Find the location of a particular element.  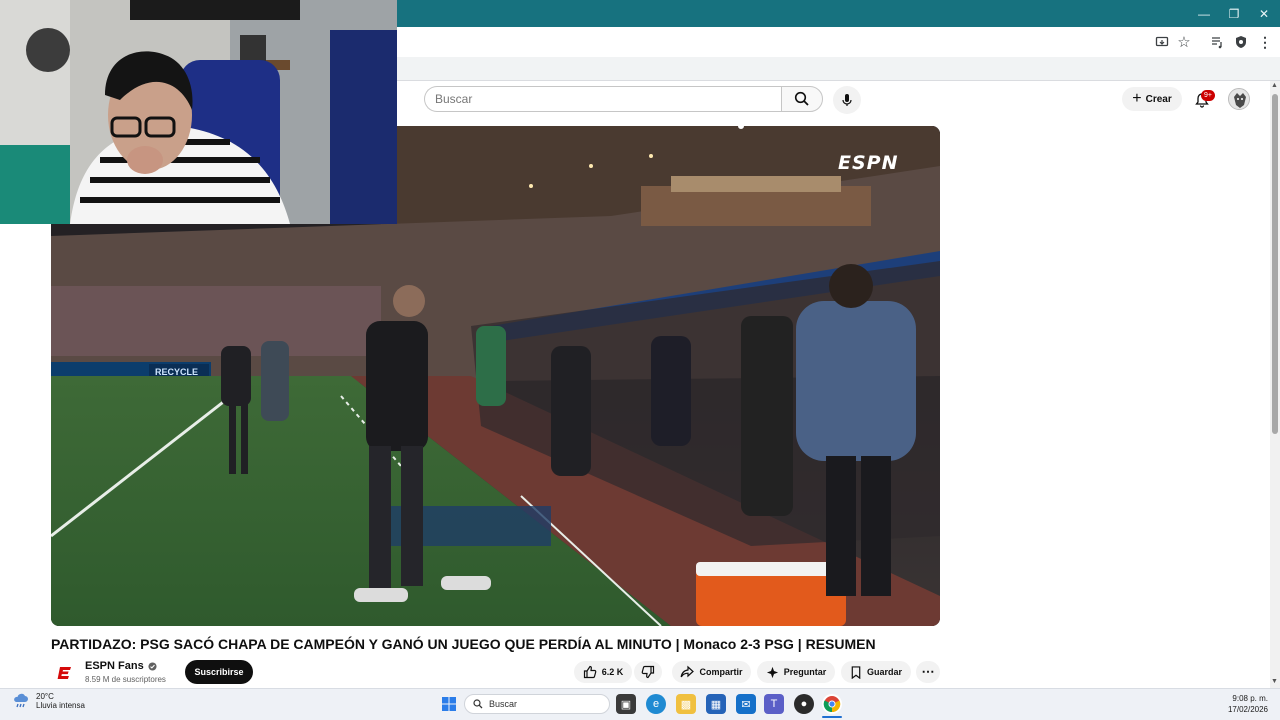

share-icon is located at coordinates (688, 671).